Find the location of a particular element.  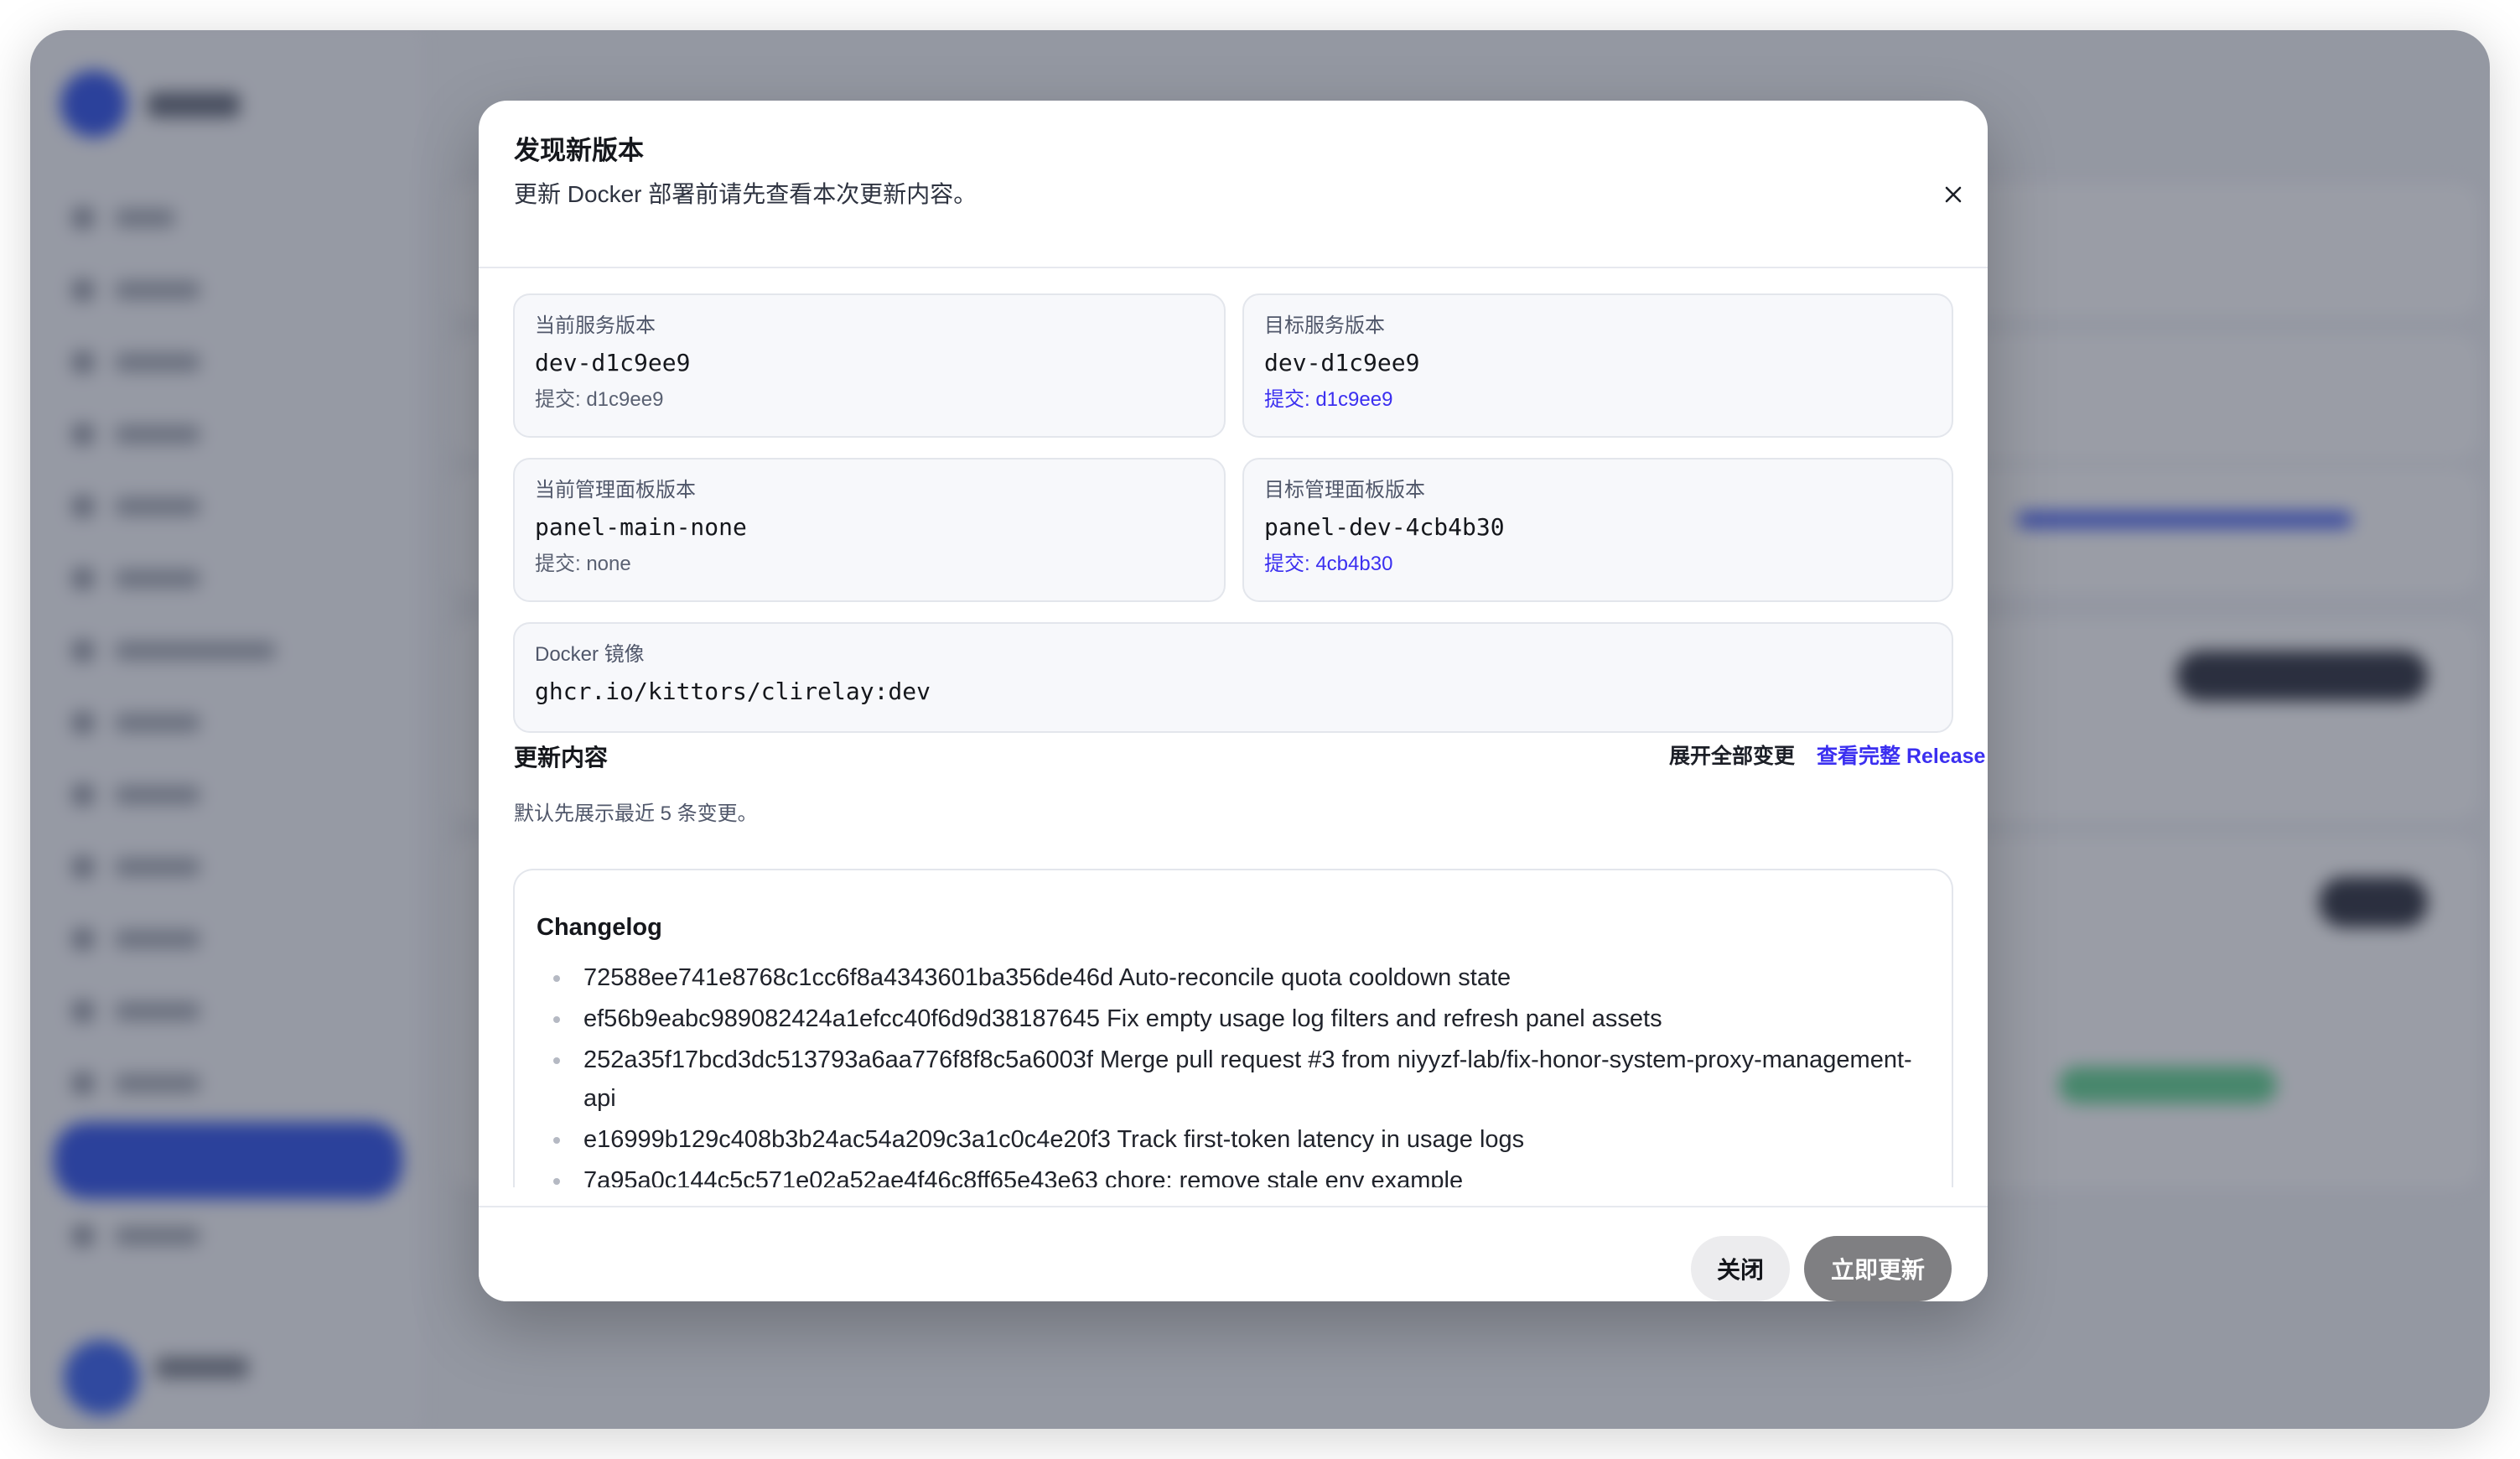

expand-all-changes-button: 展开全部变更 is located at coordinates (1732, 755).